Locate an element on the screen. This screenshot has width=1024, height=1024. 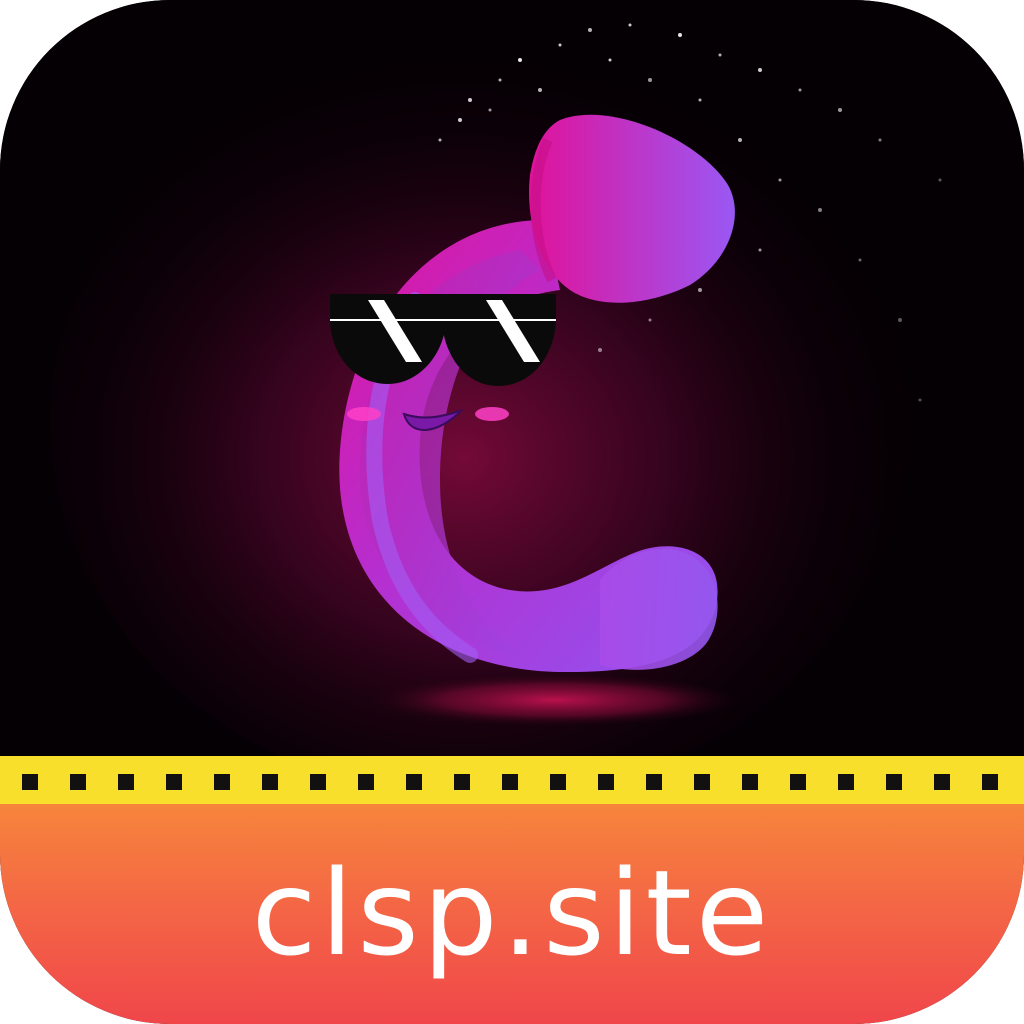
film-strip is located at coordinates (512, 781).